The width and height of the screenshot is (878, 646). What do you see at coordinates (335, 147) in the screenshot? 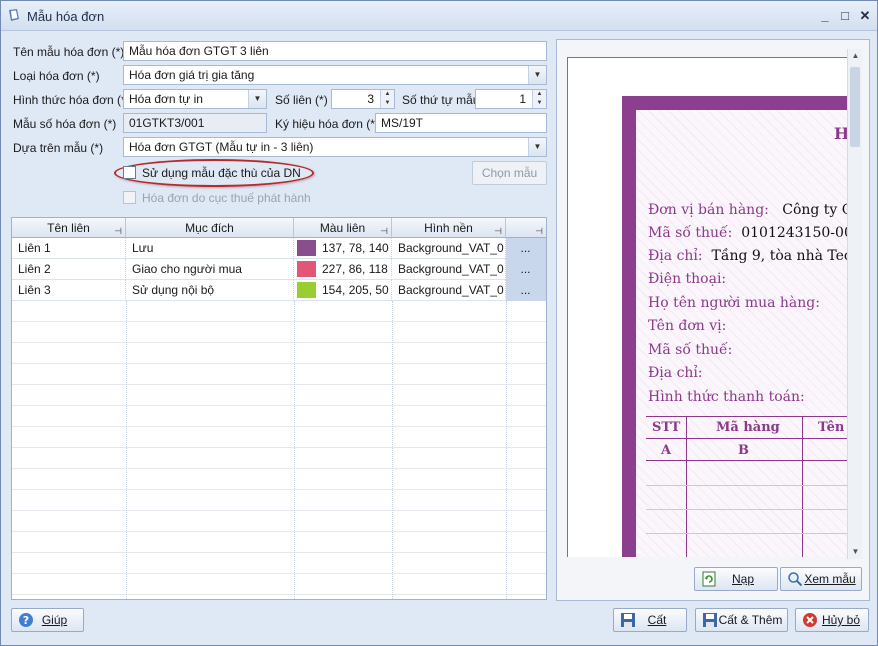
I see `dua-tren-select: Hóa đơn GTGT (Mẫu tự in - 3 liên) ▼` at bounding box center [335, 147].